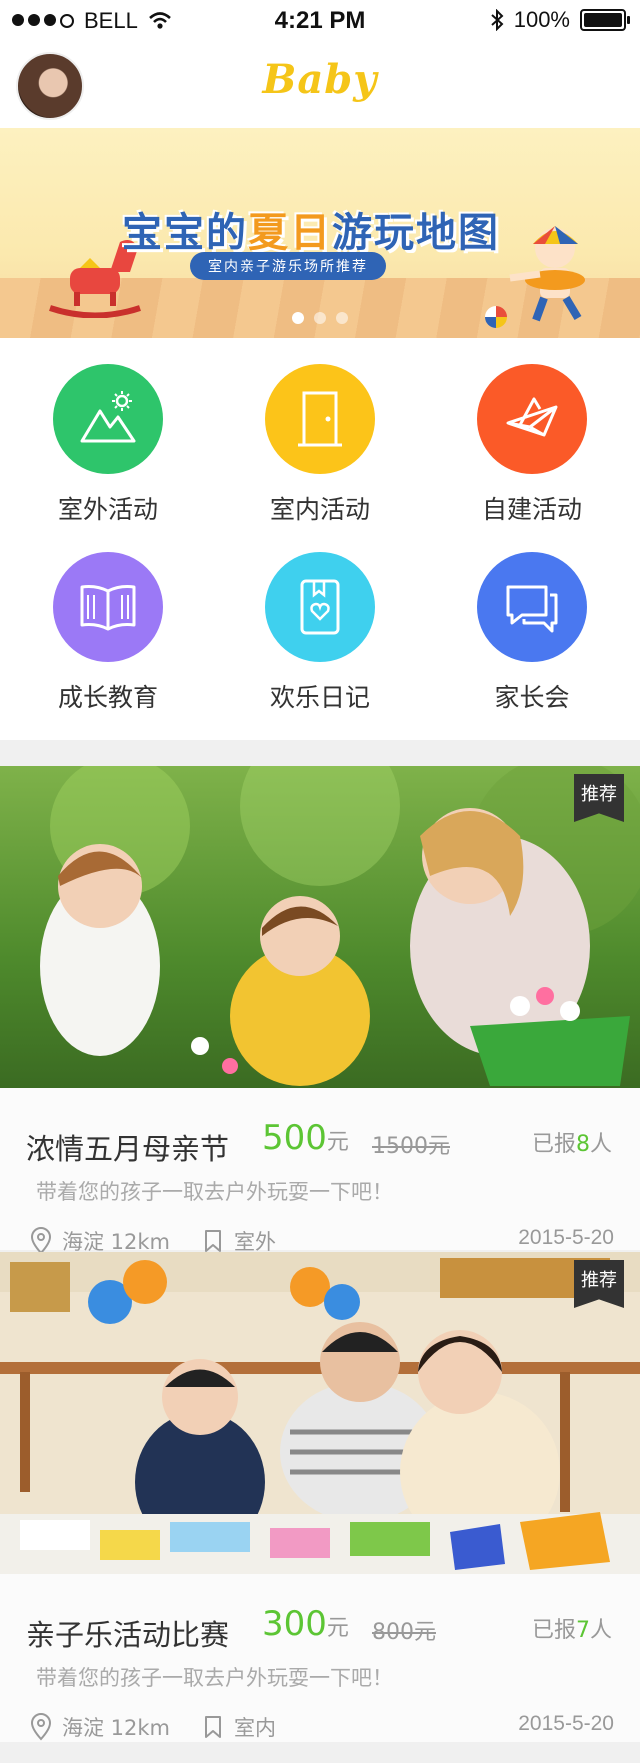 This screenshot has height=1763, width=640. What do you see at coordinates (320, 607) in the screenshot?
I see `diary-heart-icon` at bounding box center [320, 607].